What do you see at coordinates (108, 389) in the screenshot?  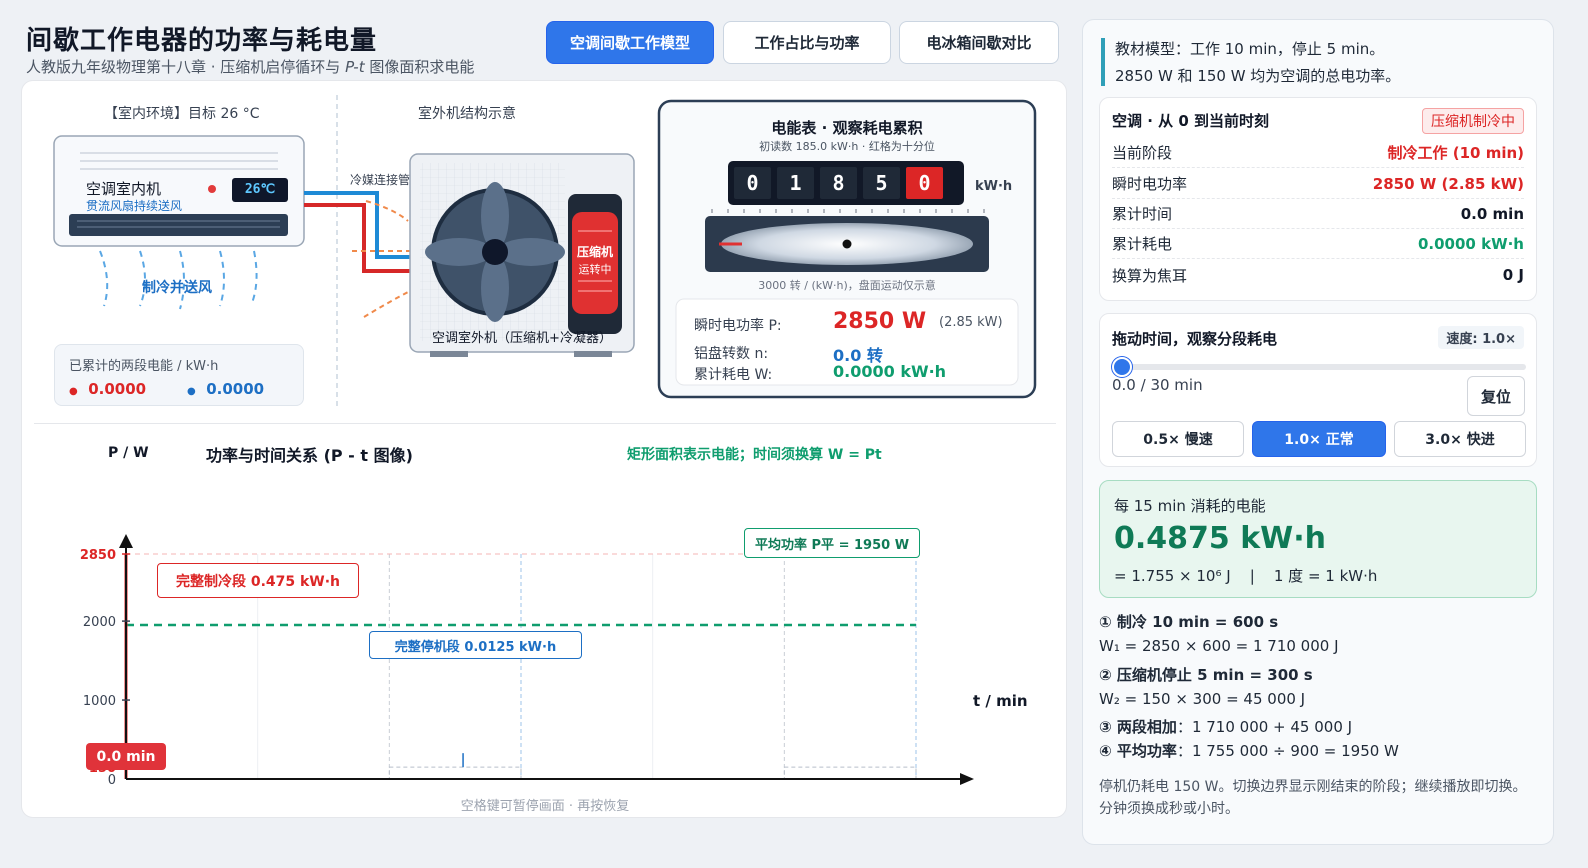 I see `accumulated-cooling: ● 0.0000` at bounding box center [108, 389].